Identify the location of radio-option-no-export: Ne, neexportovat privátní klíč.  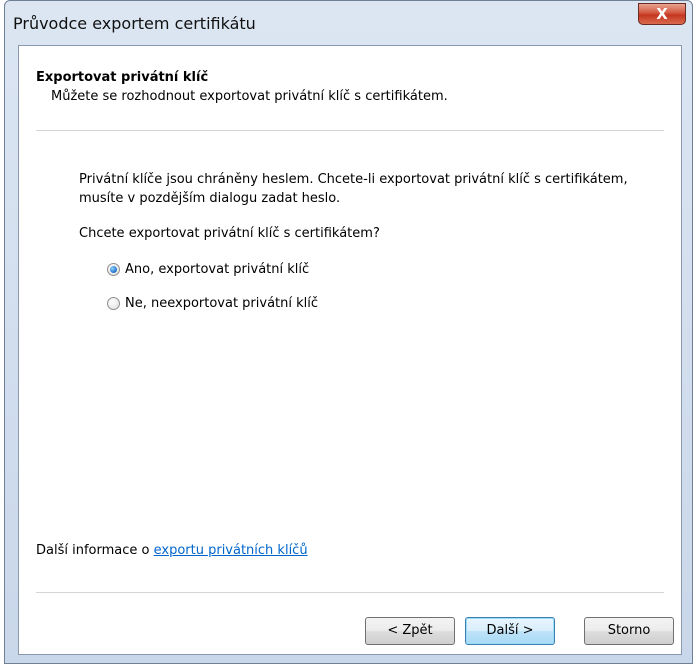
(212, 303).